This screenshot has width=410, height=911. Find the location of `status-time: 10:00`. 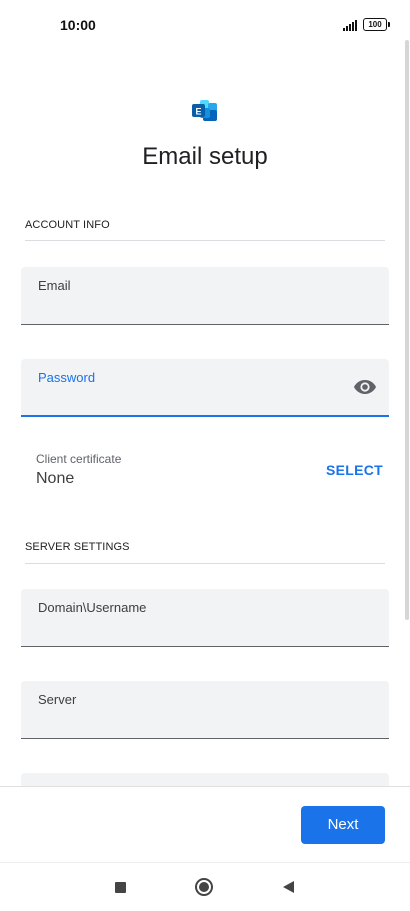

status-time: 10:00 is located at coordinates (78, 25).